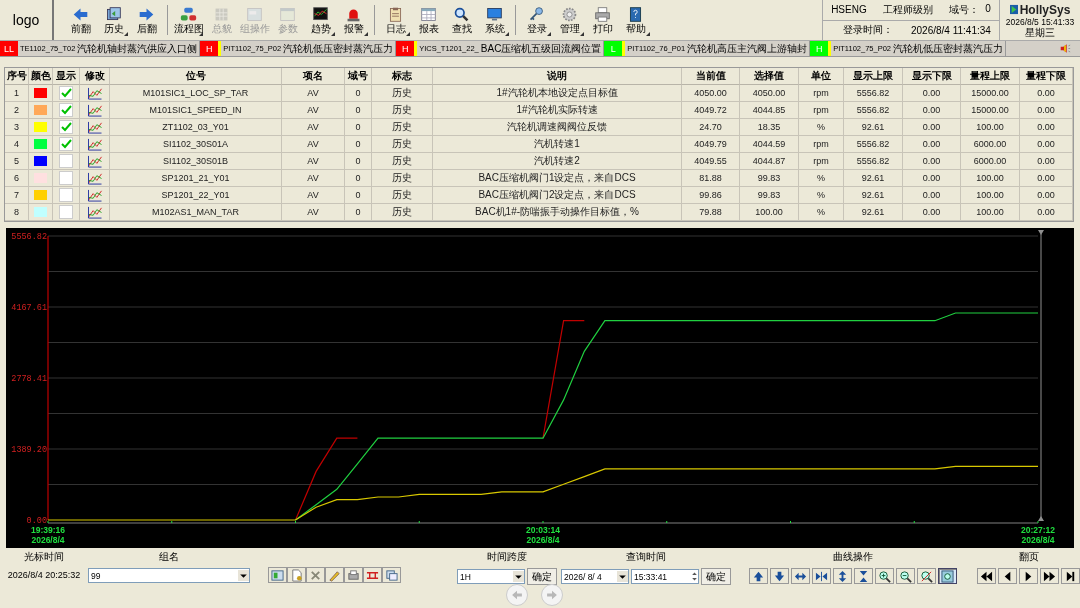 This screenshot has height=608, width=1080. I want to click on table-cell: 4050.00, so click(711, 93).